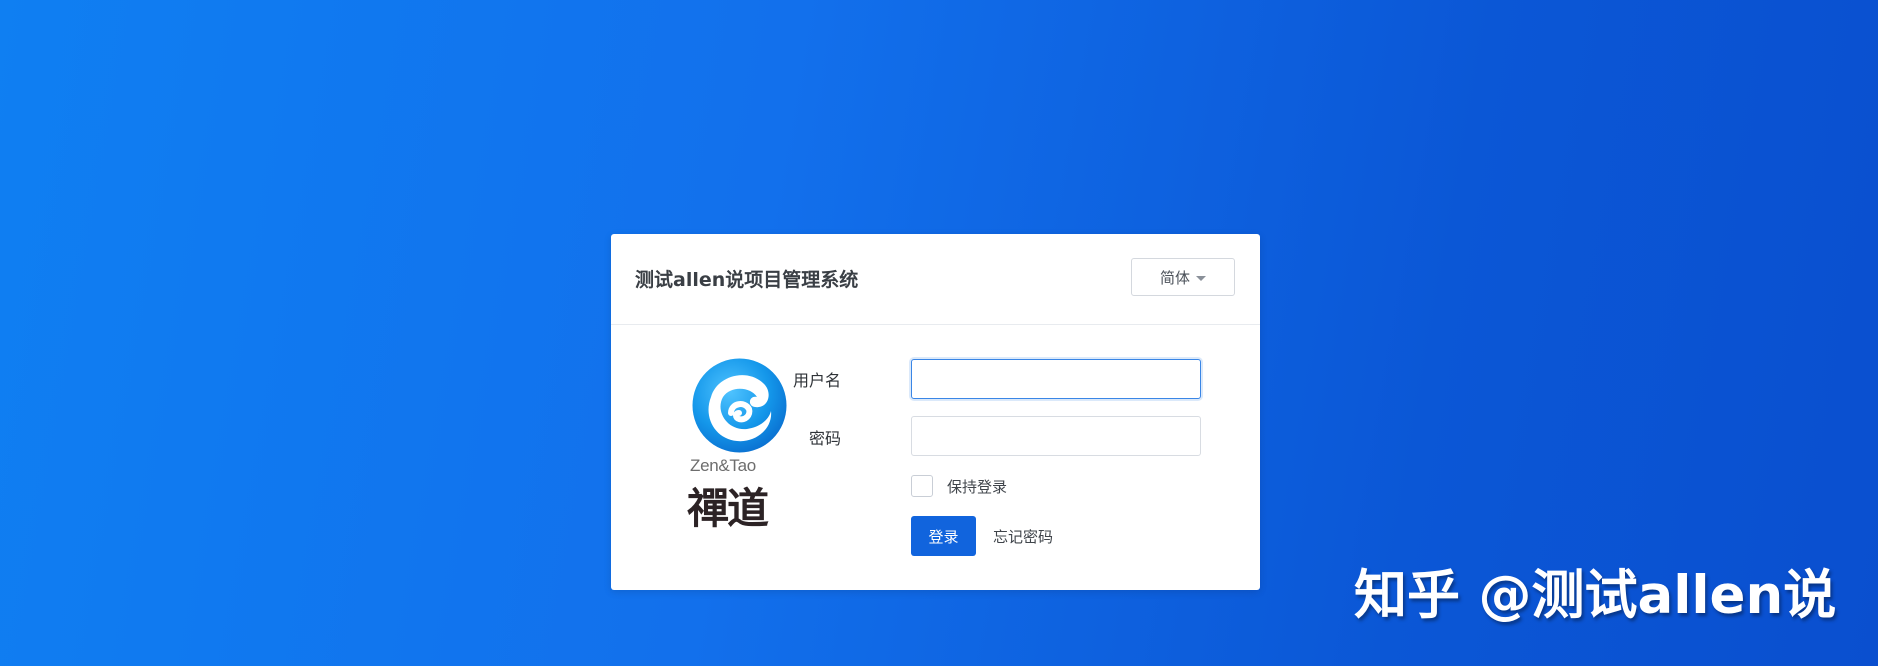 The height and width of the screenshot is (666, 1878). Describe the element at coordinates (977, 487) in the screenshot. I see `remember-label: 保持登录` at that location.